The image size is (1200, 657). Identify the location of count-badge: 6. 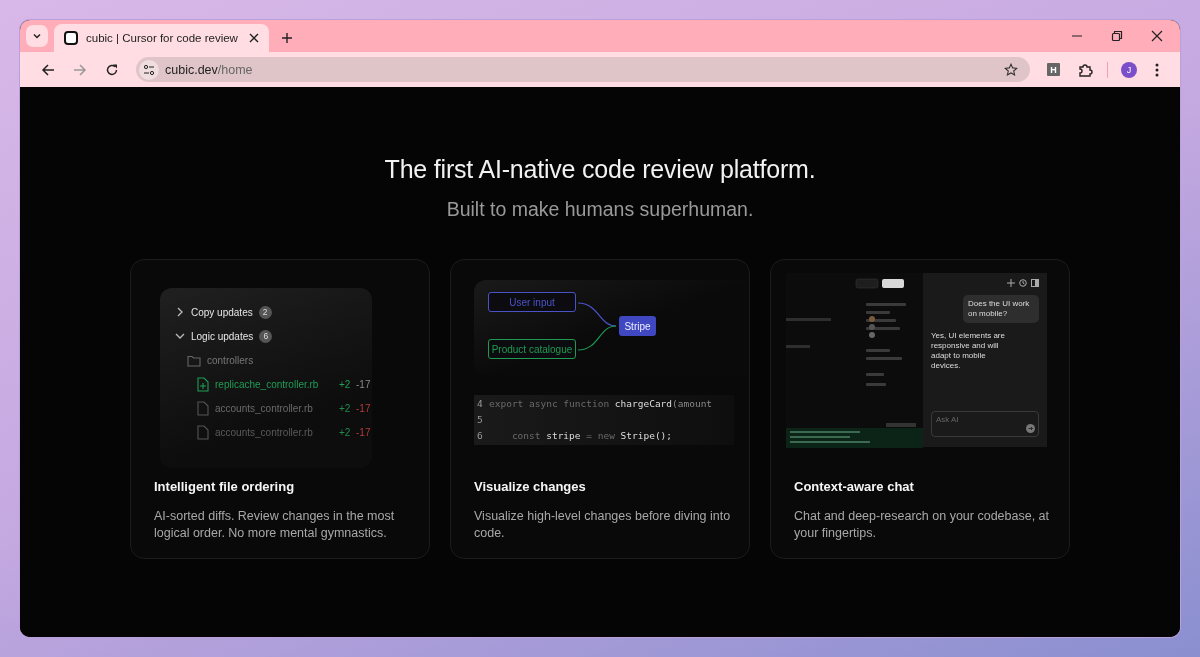
(266, 336).